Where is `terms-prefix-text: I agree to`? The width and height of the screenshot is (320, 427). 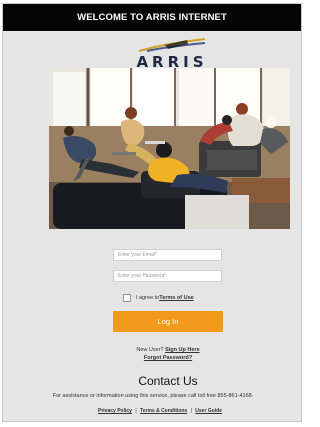 terms-prefix-text: I agree to is located at coordinates (148, 297).